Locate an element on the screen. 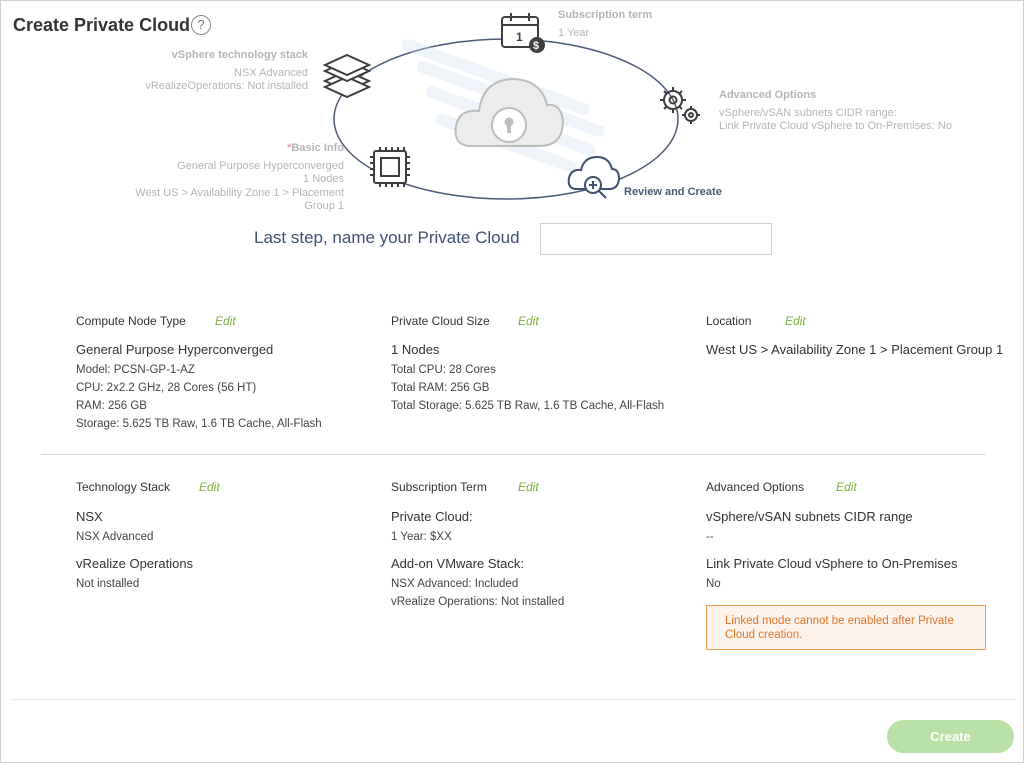 The width and height of the screenshot is (1024, 763). step-detail: Group 1 is located at coordinates (324, 206).